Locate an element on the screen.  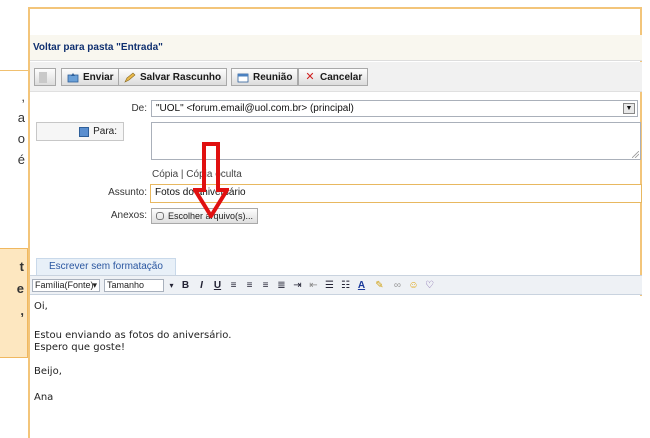
cancel-button: ✕ Cancelar is located at coordinates (333, 77).